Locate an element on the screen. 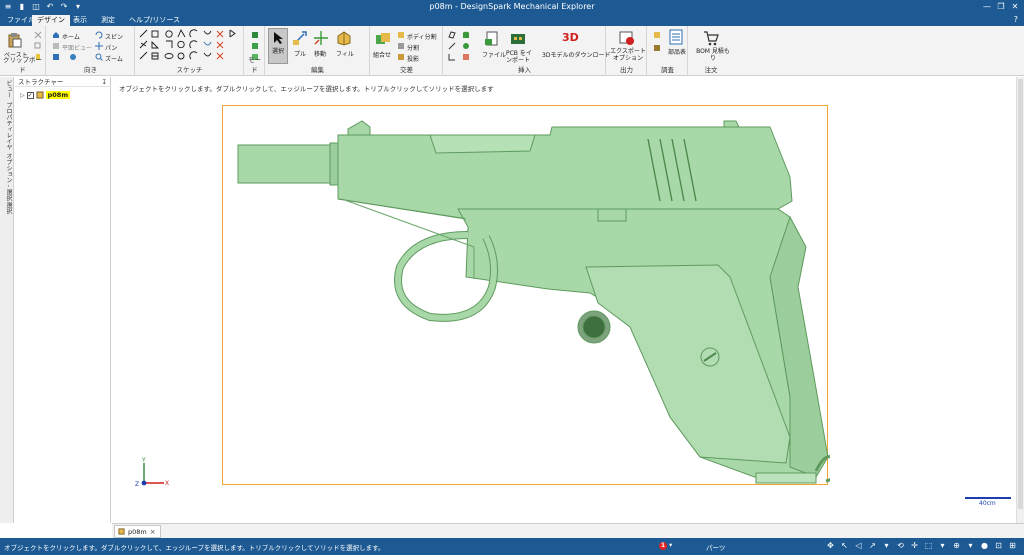  project-icon is located at coordinates (401, 57).